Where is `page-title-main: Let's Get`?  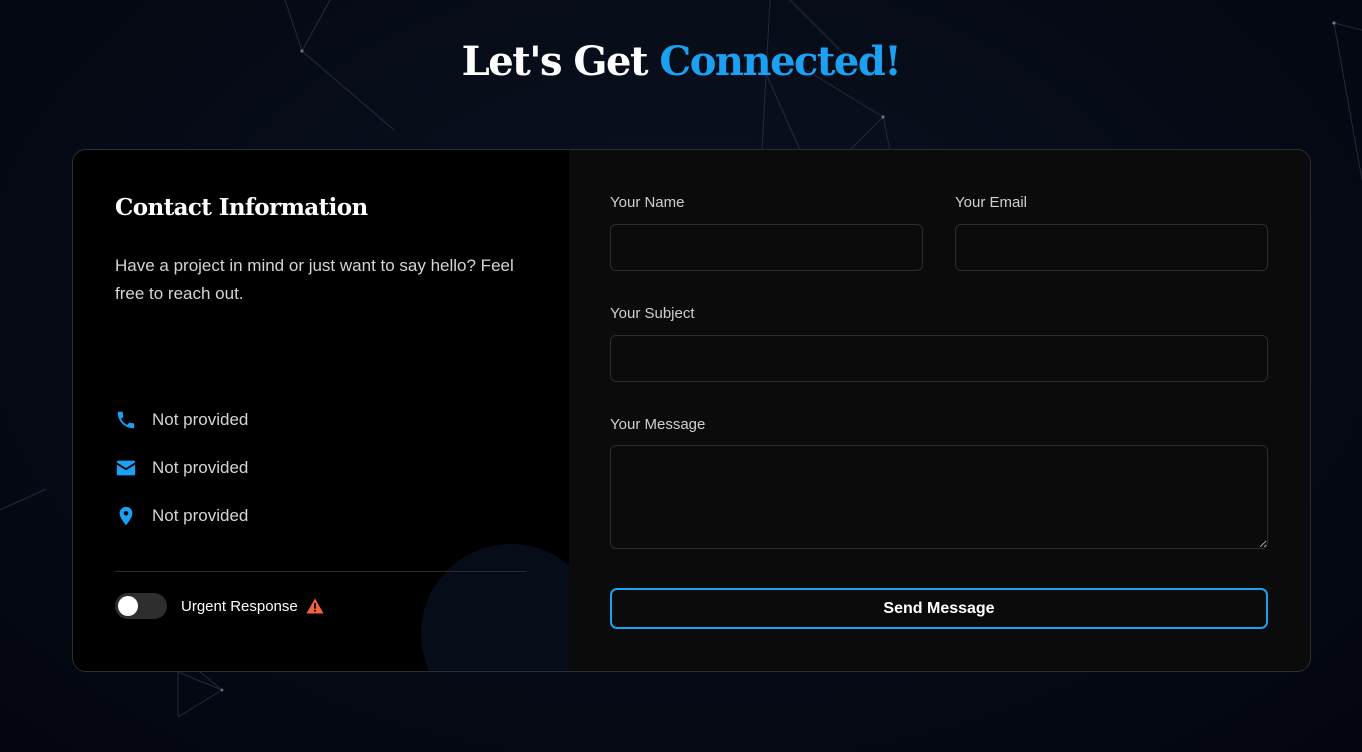
page-title-main: Let's Get is located at coordinates (555, 61).